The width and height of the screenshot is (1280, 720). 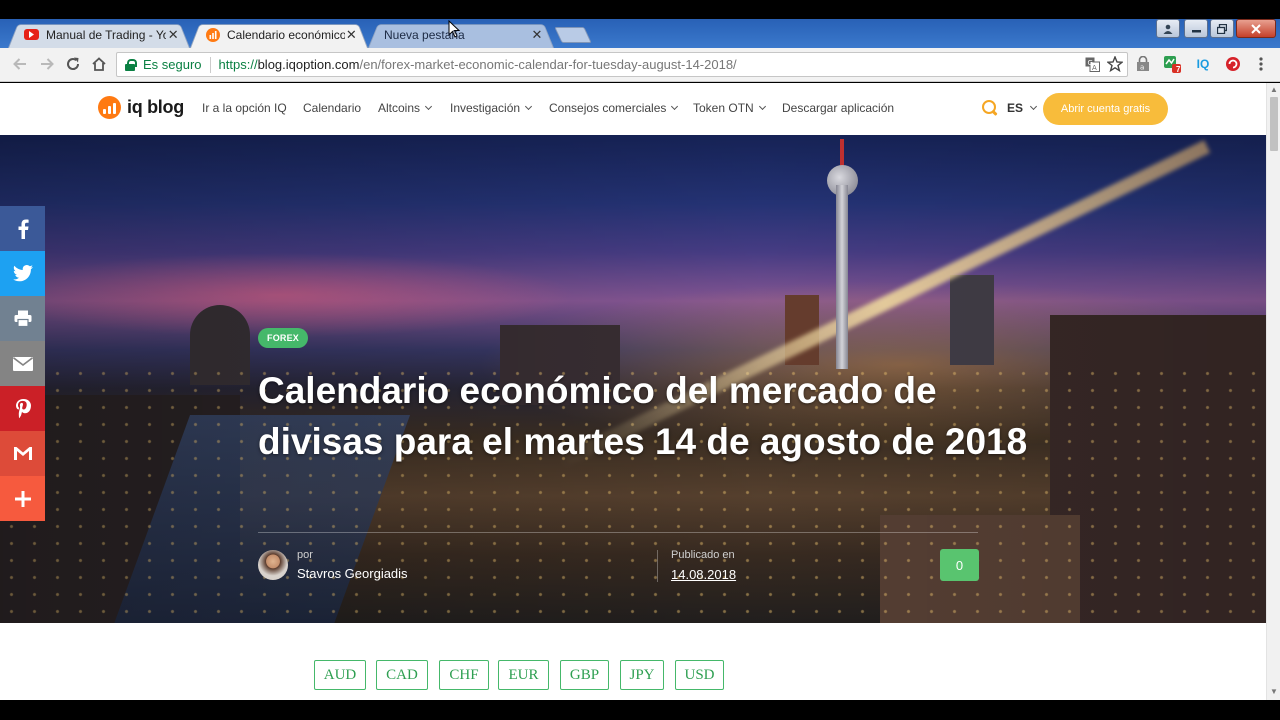 I want to click on reload-icon, so click(x=73, y=65).